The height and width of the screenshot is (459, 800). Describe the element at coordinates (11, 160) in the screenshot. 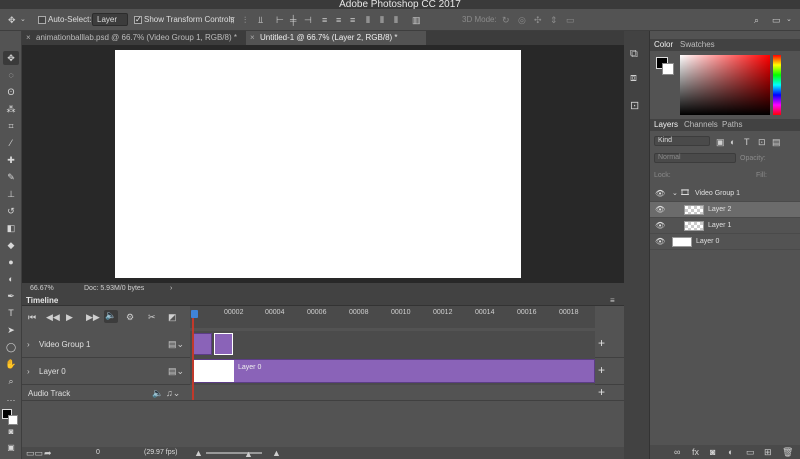

I see `healing-brush-tool-icon: ✚` at that location.